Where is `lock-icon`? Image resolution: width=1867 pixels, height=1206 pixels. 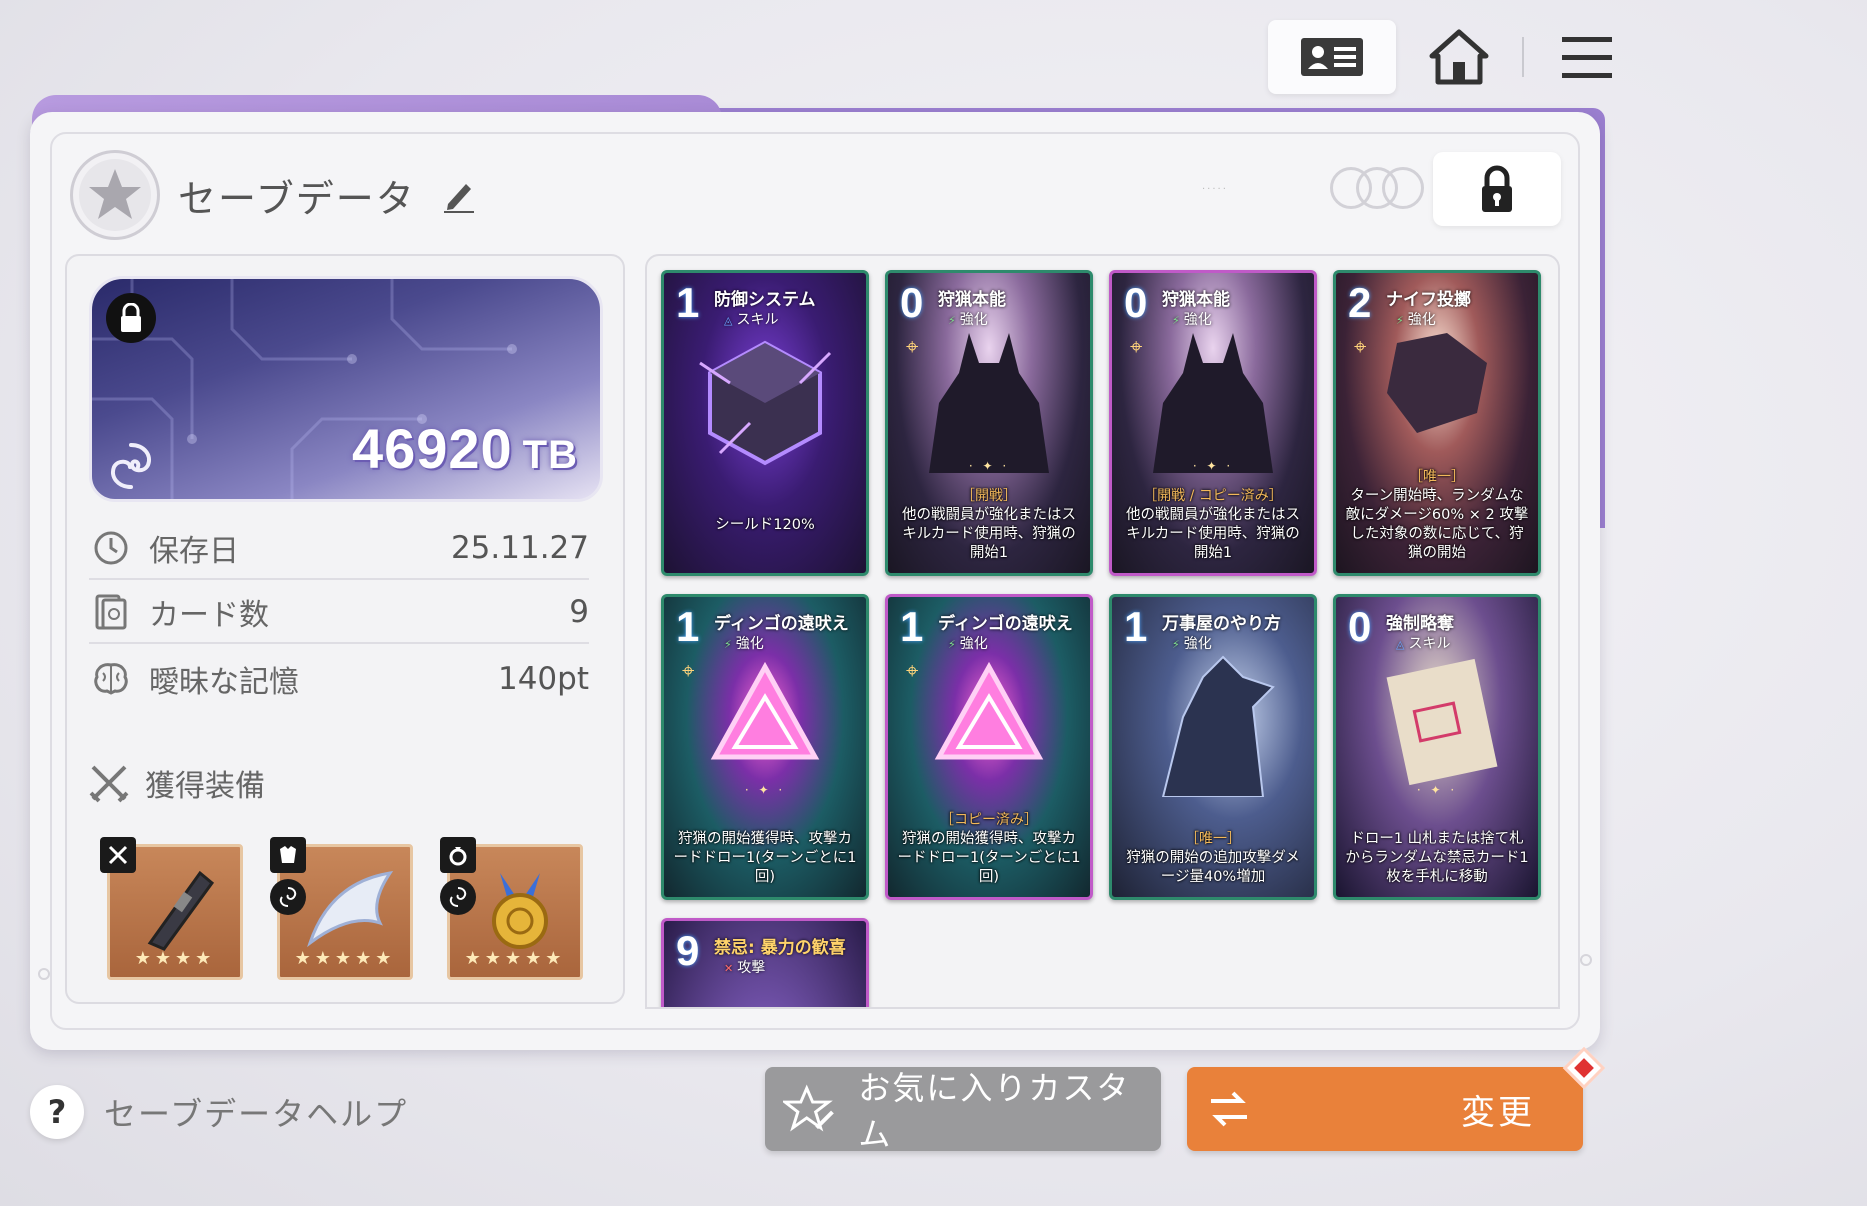 lock-icon is located at coordinates (1497, 188).